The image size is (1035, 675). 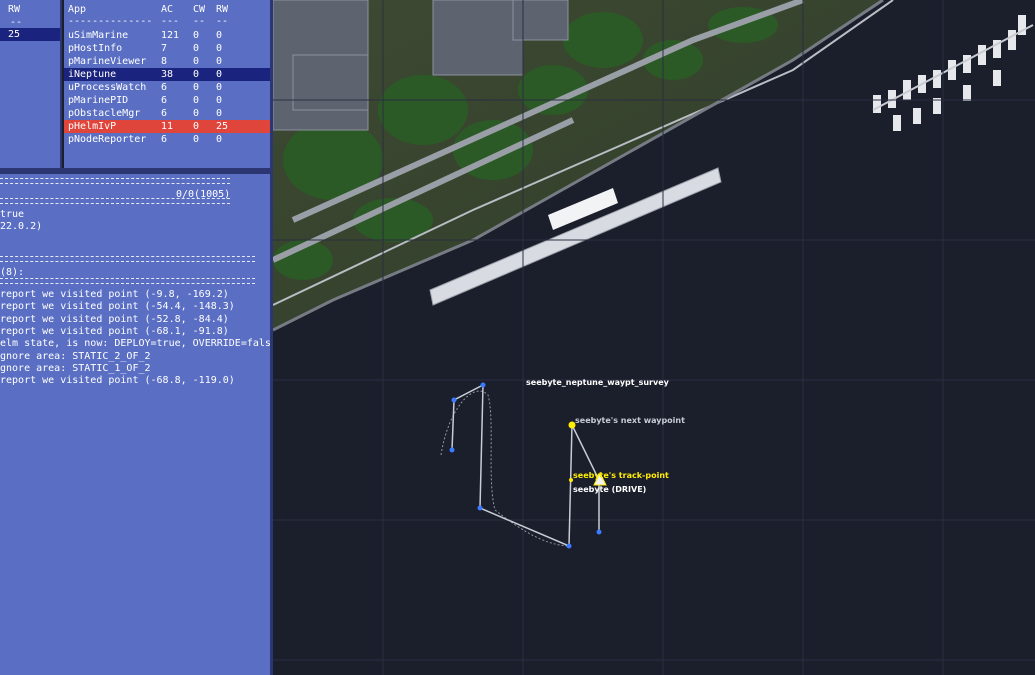 I want to click on app-cell-app: uSimMarine, so click(x=98, y=35).